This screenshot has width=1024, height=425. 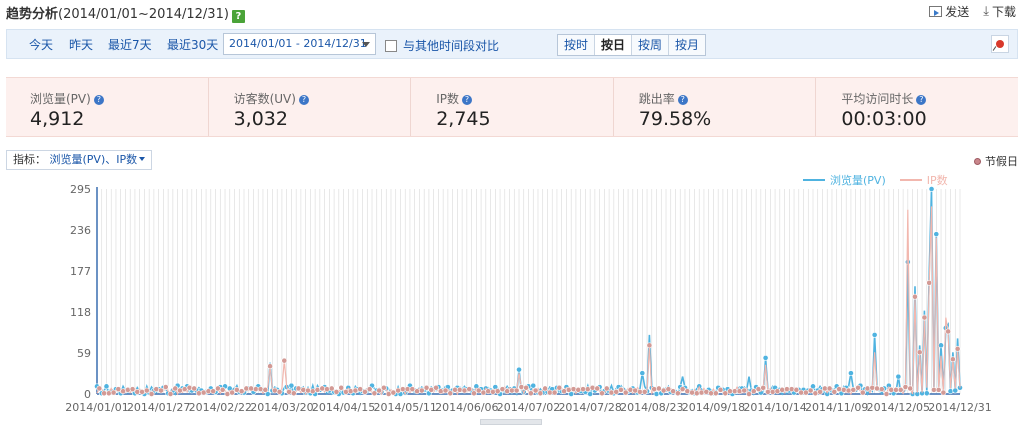 What do you see at coordinates (79, 160) in the screenshot?
I see `indicator-select: 指标： 浏览量(PV)、IP数` at bounding box center [79, 160].